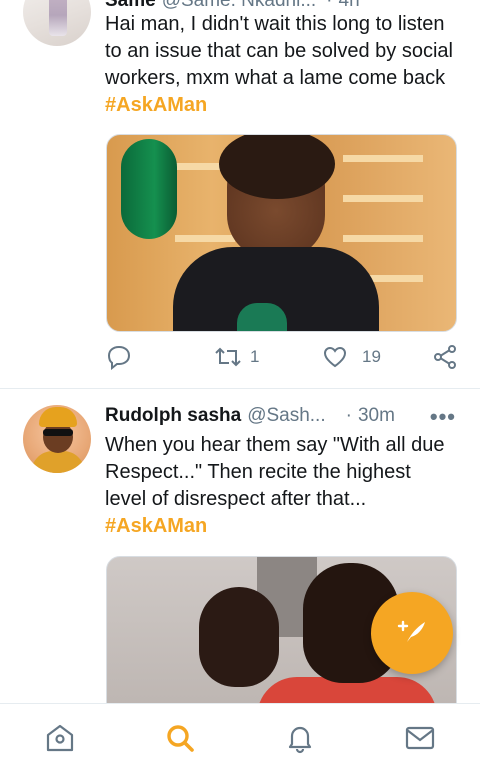 The width and height of the screenshot is (480, 769). I want to click on nav-home, so click(60, 740).